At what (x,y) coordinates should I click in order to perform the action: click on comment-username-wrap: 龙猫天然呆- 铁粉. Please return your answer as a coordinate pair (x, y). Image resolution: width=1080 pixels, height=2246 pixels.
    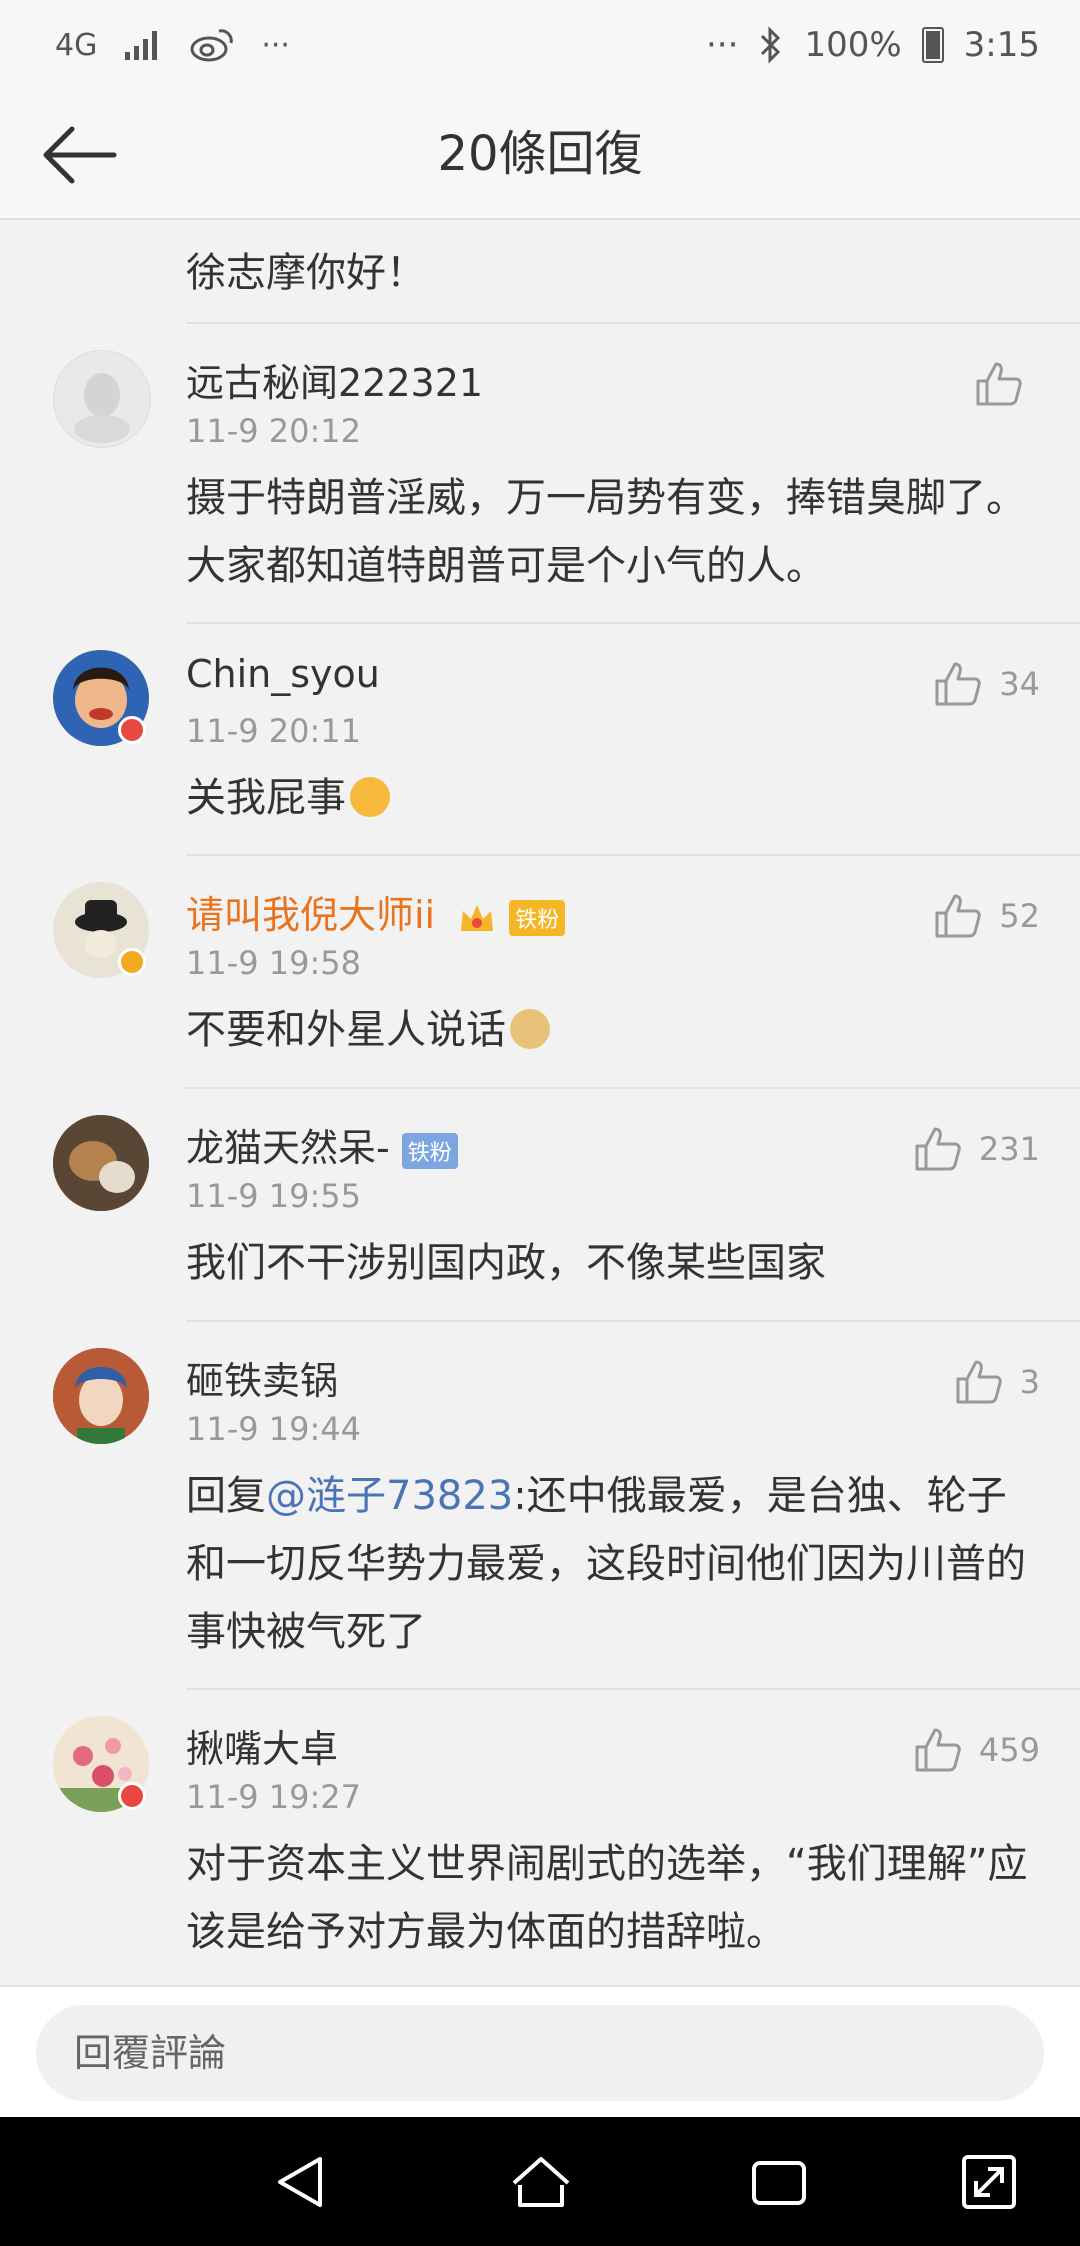
    Looking at the image, I should click on (322, 1144).